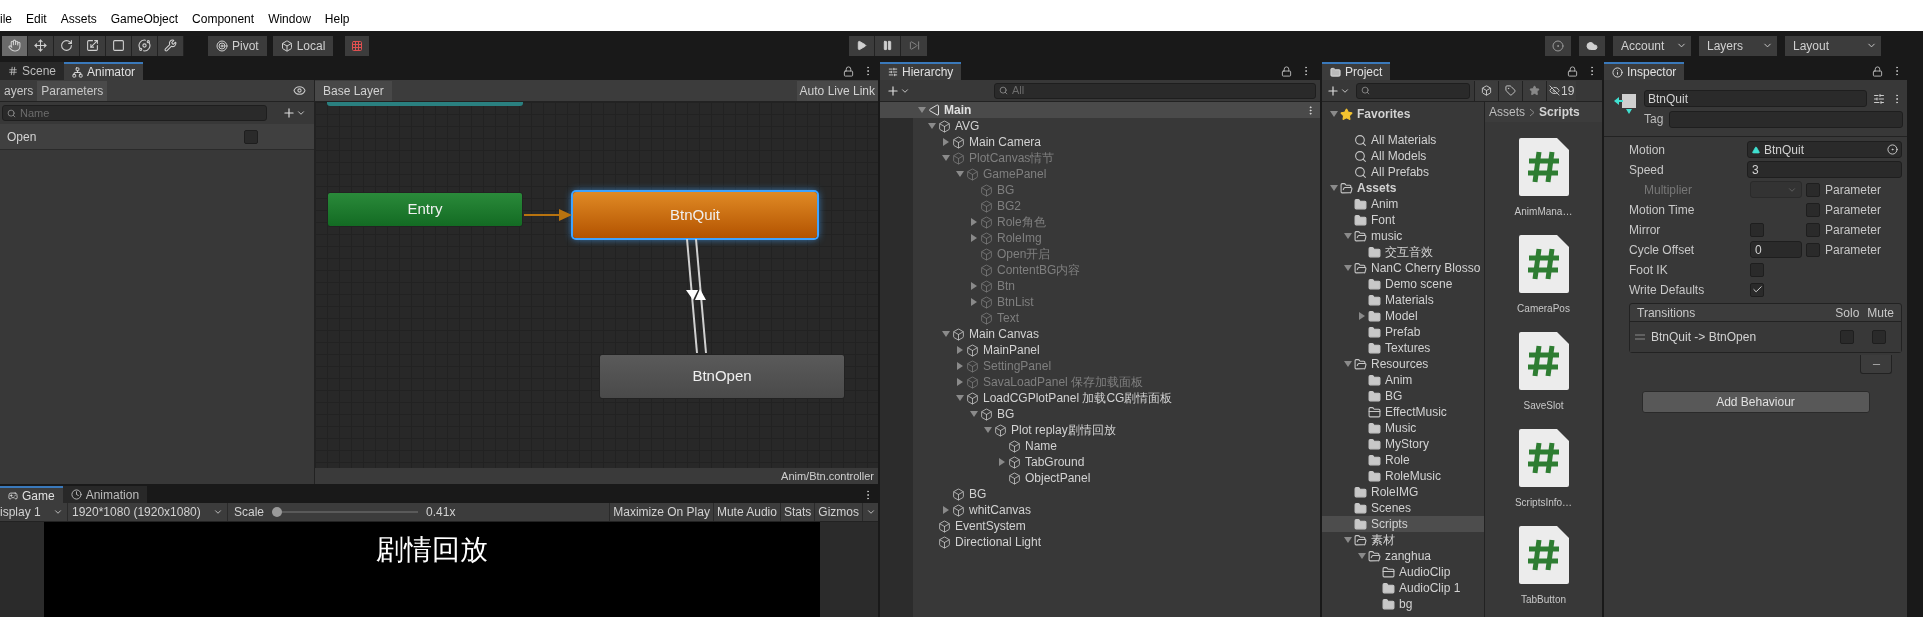  Describe the element at coordinates (862, 45) in the screenshot. I see `play-button` at that location.